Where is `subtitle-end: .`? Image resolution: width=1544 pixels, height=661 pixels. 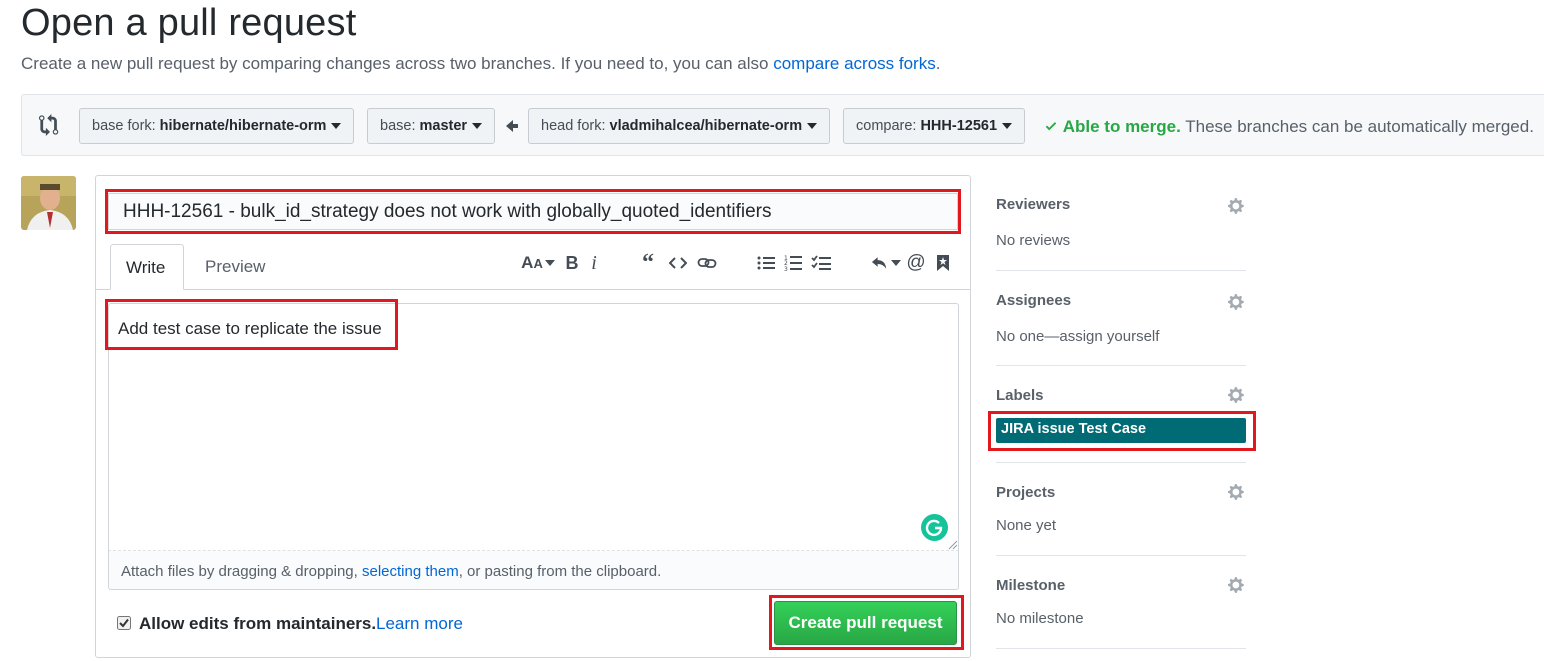 subtitle-end: . is located at coordinates (938, 63).